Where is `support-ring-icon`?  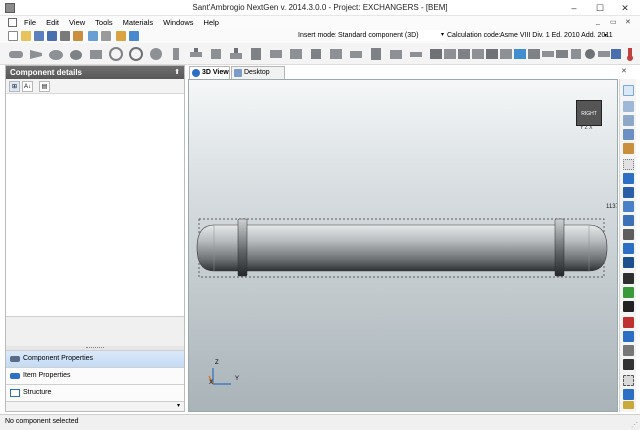 support-ring-icon is located at coordinates (276, 54).